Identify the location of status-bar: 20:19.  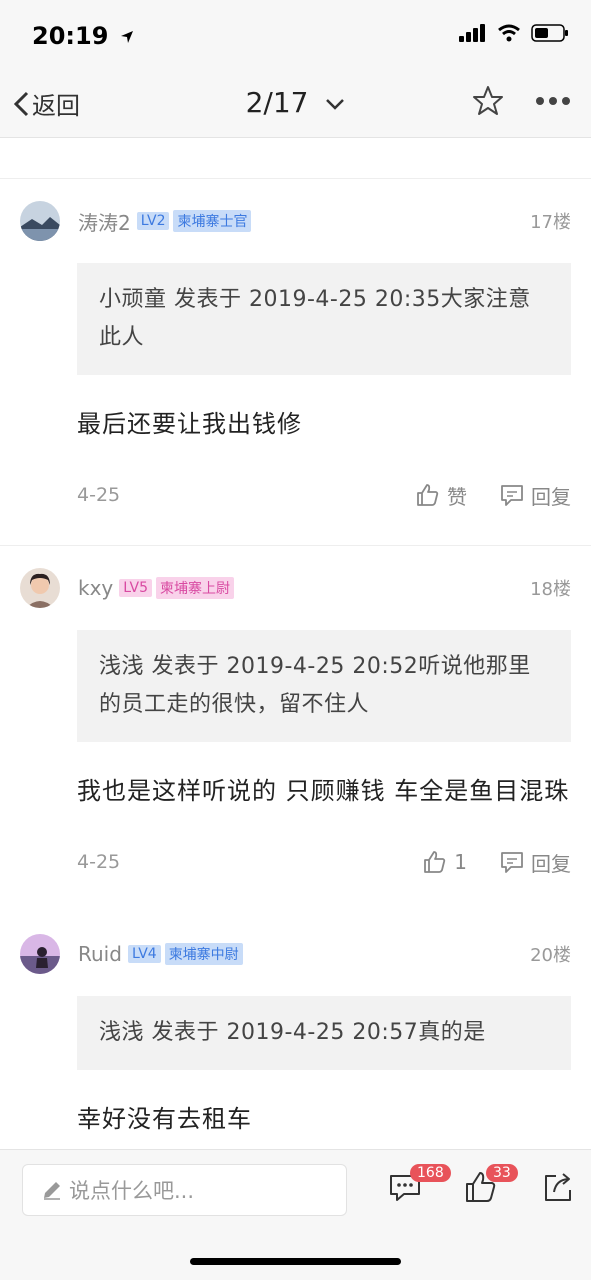
(295, 36).